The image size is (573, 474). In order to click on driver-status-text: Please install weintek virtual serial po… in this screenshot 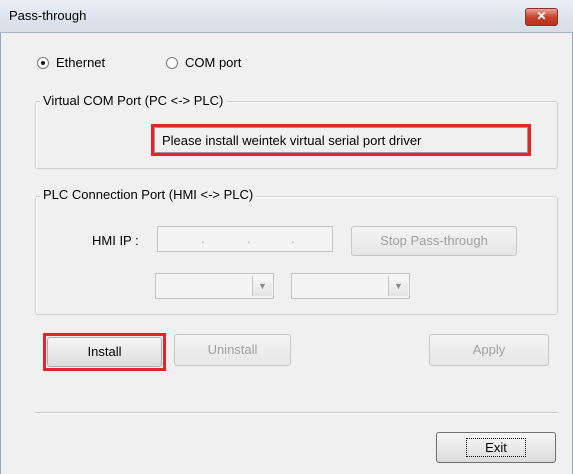, I will do `click(341, 140)`.